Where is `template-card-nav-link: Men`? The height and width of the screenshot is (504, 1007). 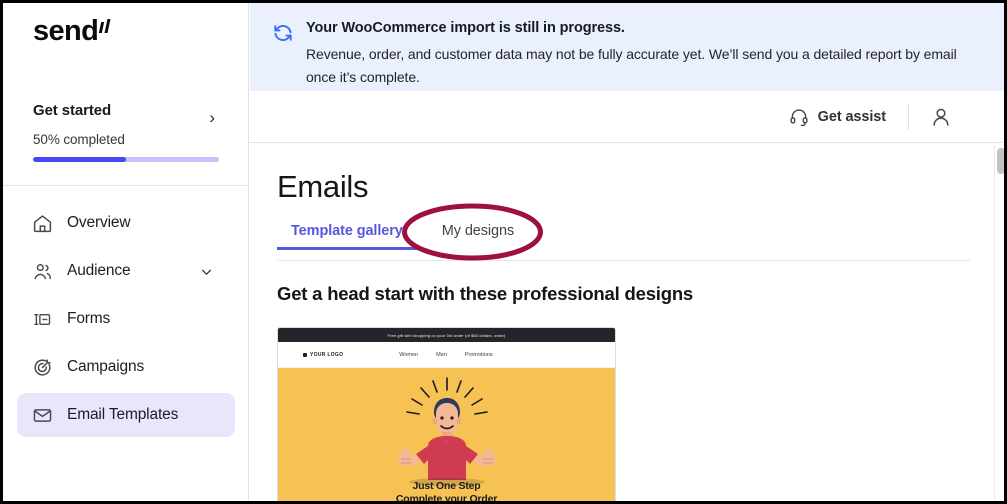 template-card-nav-link: Men is located at coordinates (441, 354).